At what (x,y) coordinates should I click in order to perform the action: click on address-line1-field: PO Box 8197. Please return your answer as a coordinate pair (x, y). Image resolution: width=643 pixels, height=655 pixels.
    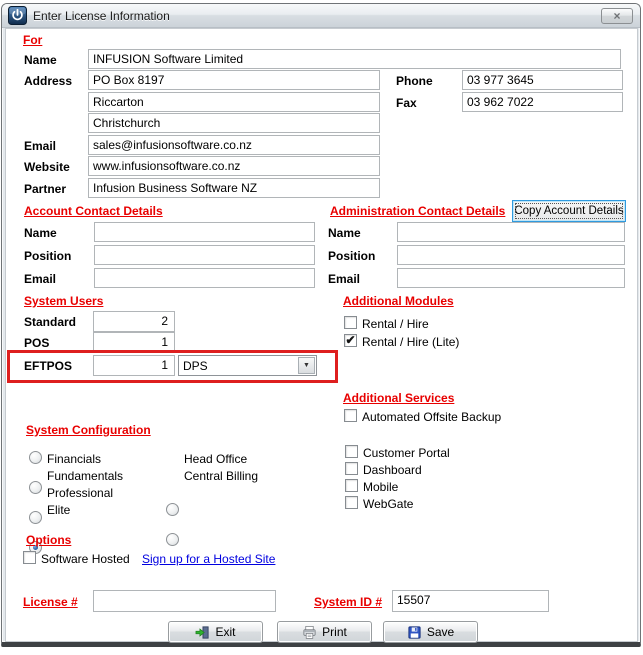
    Looking at the image, I should click on (234, 80).